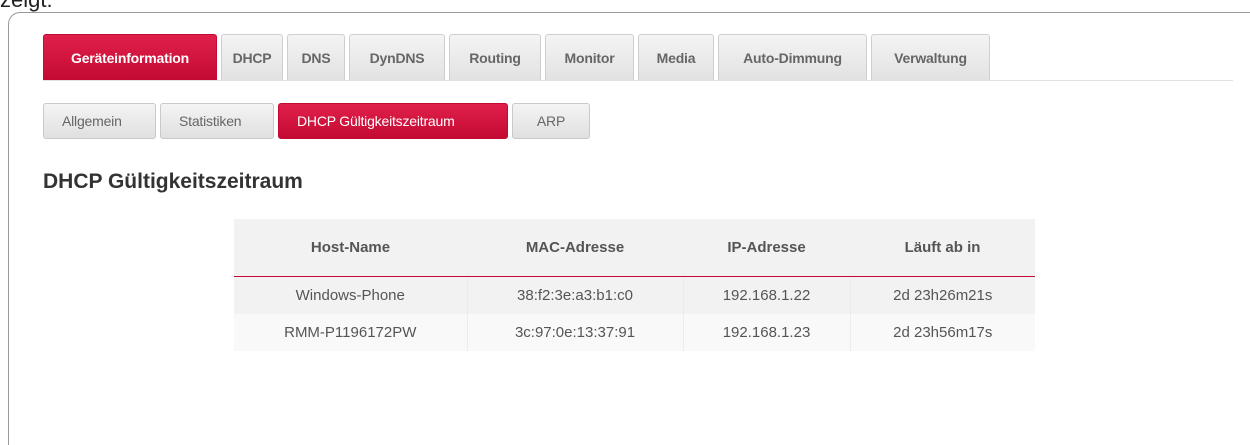 Image resolution: width=1250 pixels, height=445 pixels. I want to click on column-header-mac-address: MAC-Adresse, so click(575, 248).